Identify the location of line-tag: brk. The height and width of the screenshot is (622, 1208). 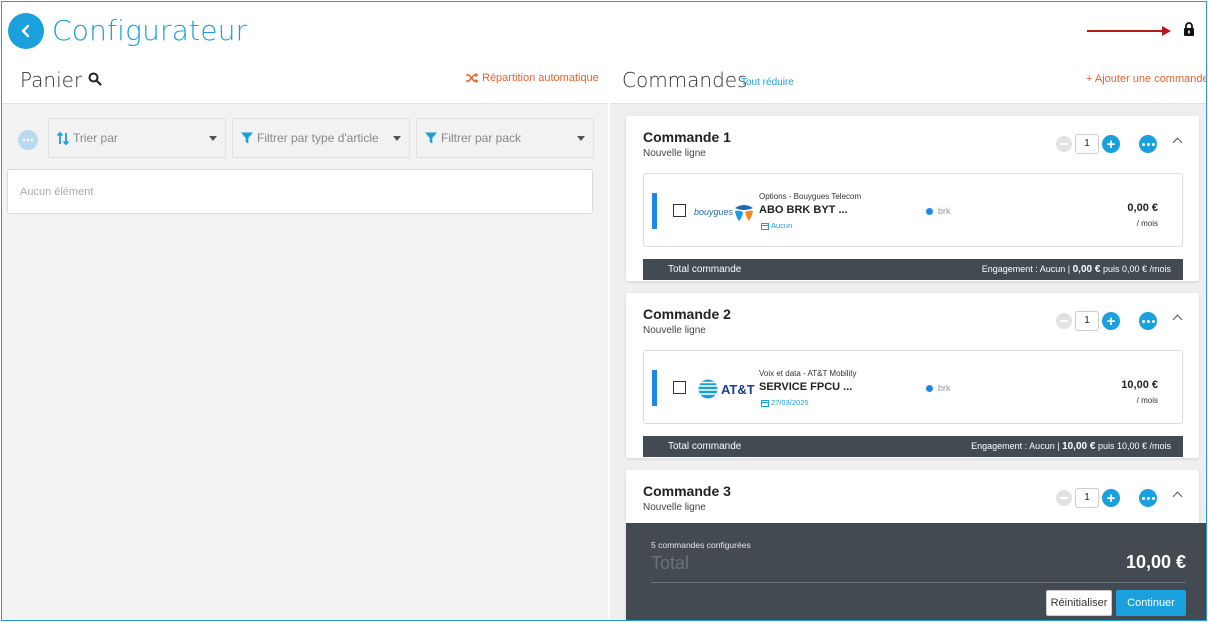
(938, 211).